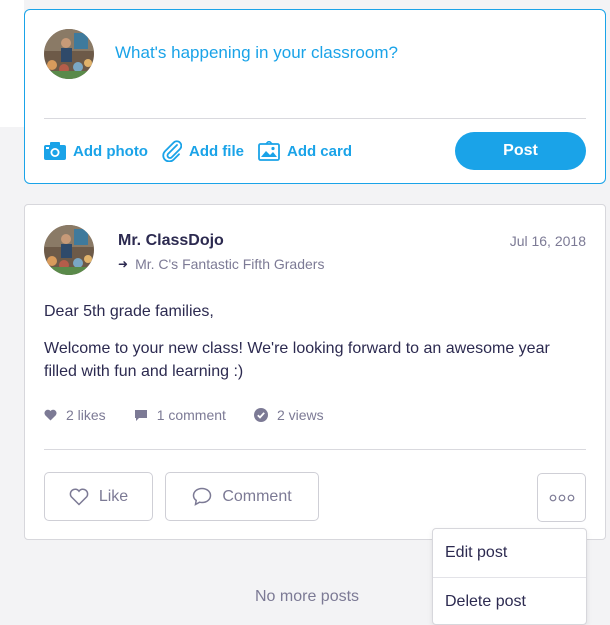 Image resolution: width=610 pixels, height=625 pixels. I want to click on likes-count: 2 likes, so click(86, 415).